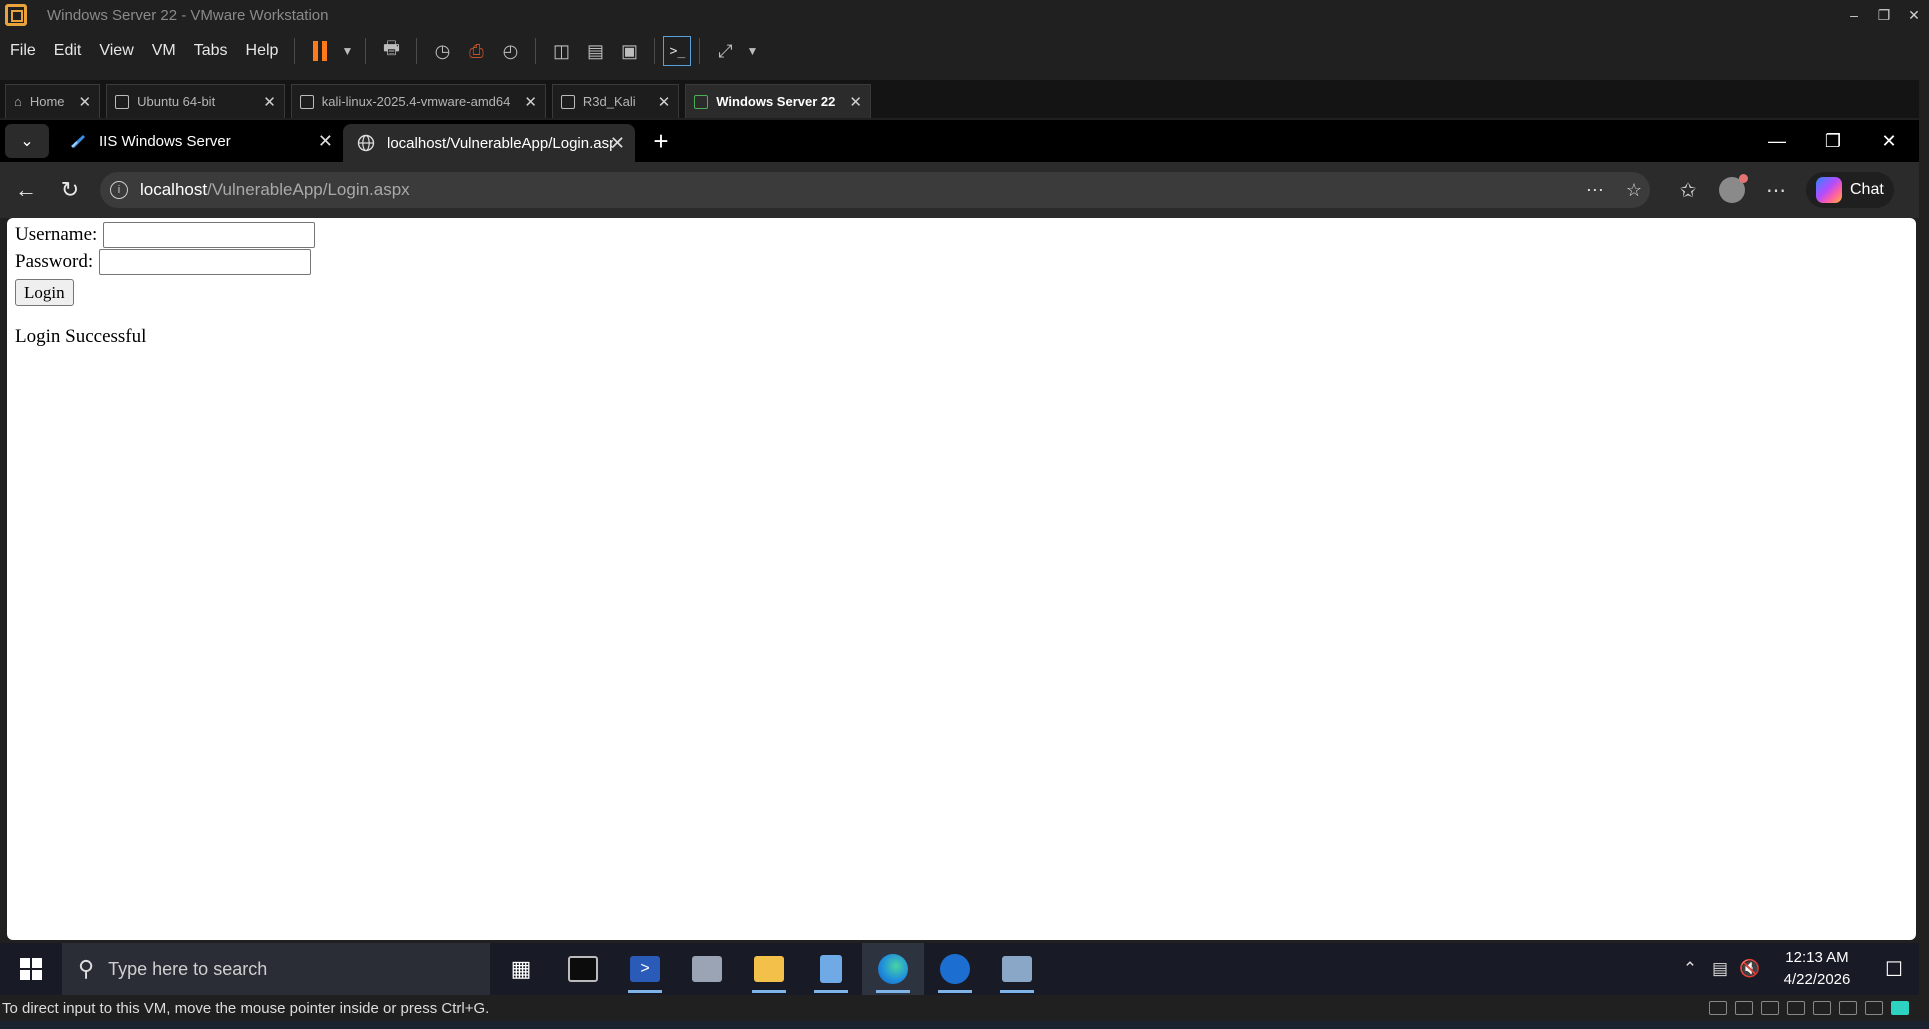 This screenshot has width=1929, height=1029. What do you see at coordinates (22, 51) in the screenshot?
I see `menu-file: File` at bounding box center [22, 51].